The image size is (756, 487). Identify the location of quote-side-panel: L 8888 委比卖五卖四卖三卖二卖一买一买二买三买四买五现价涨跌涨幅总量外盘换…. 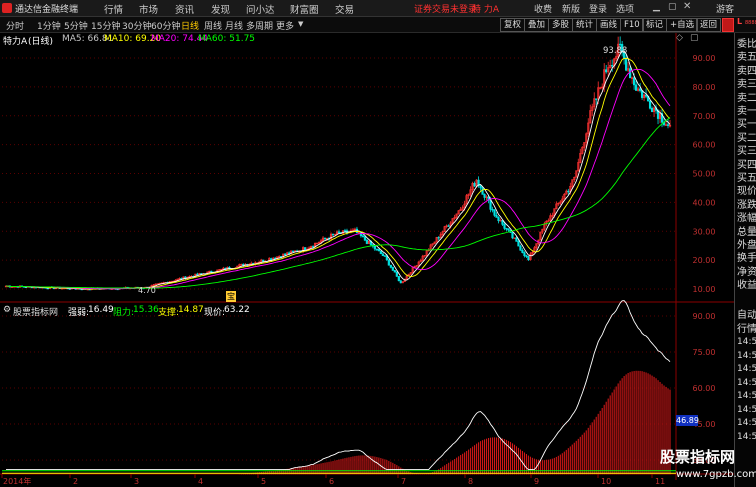
(745, 252).